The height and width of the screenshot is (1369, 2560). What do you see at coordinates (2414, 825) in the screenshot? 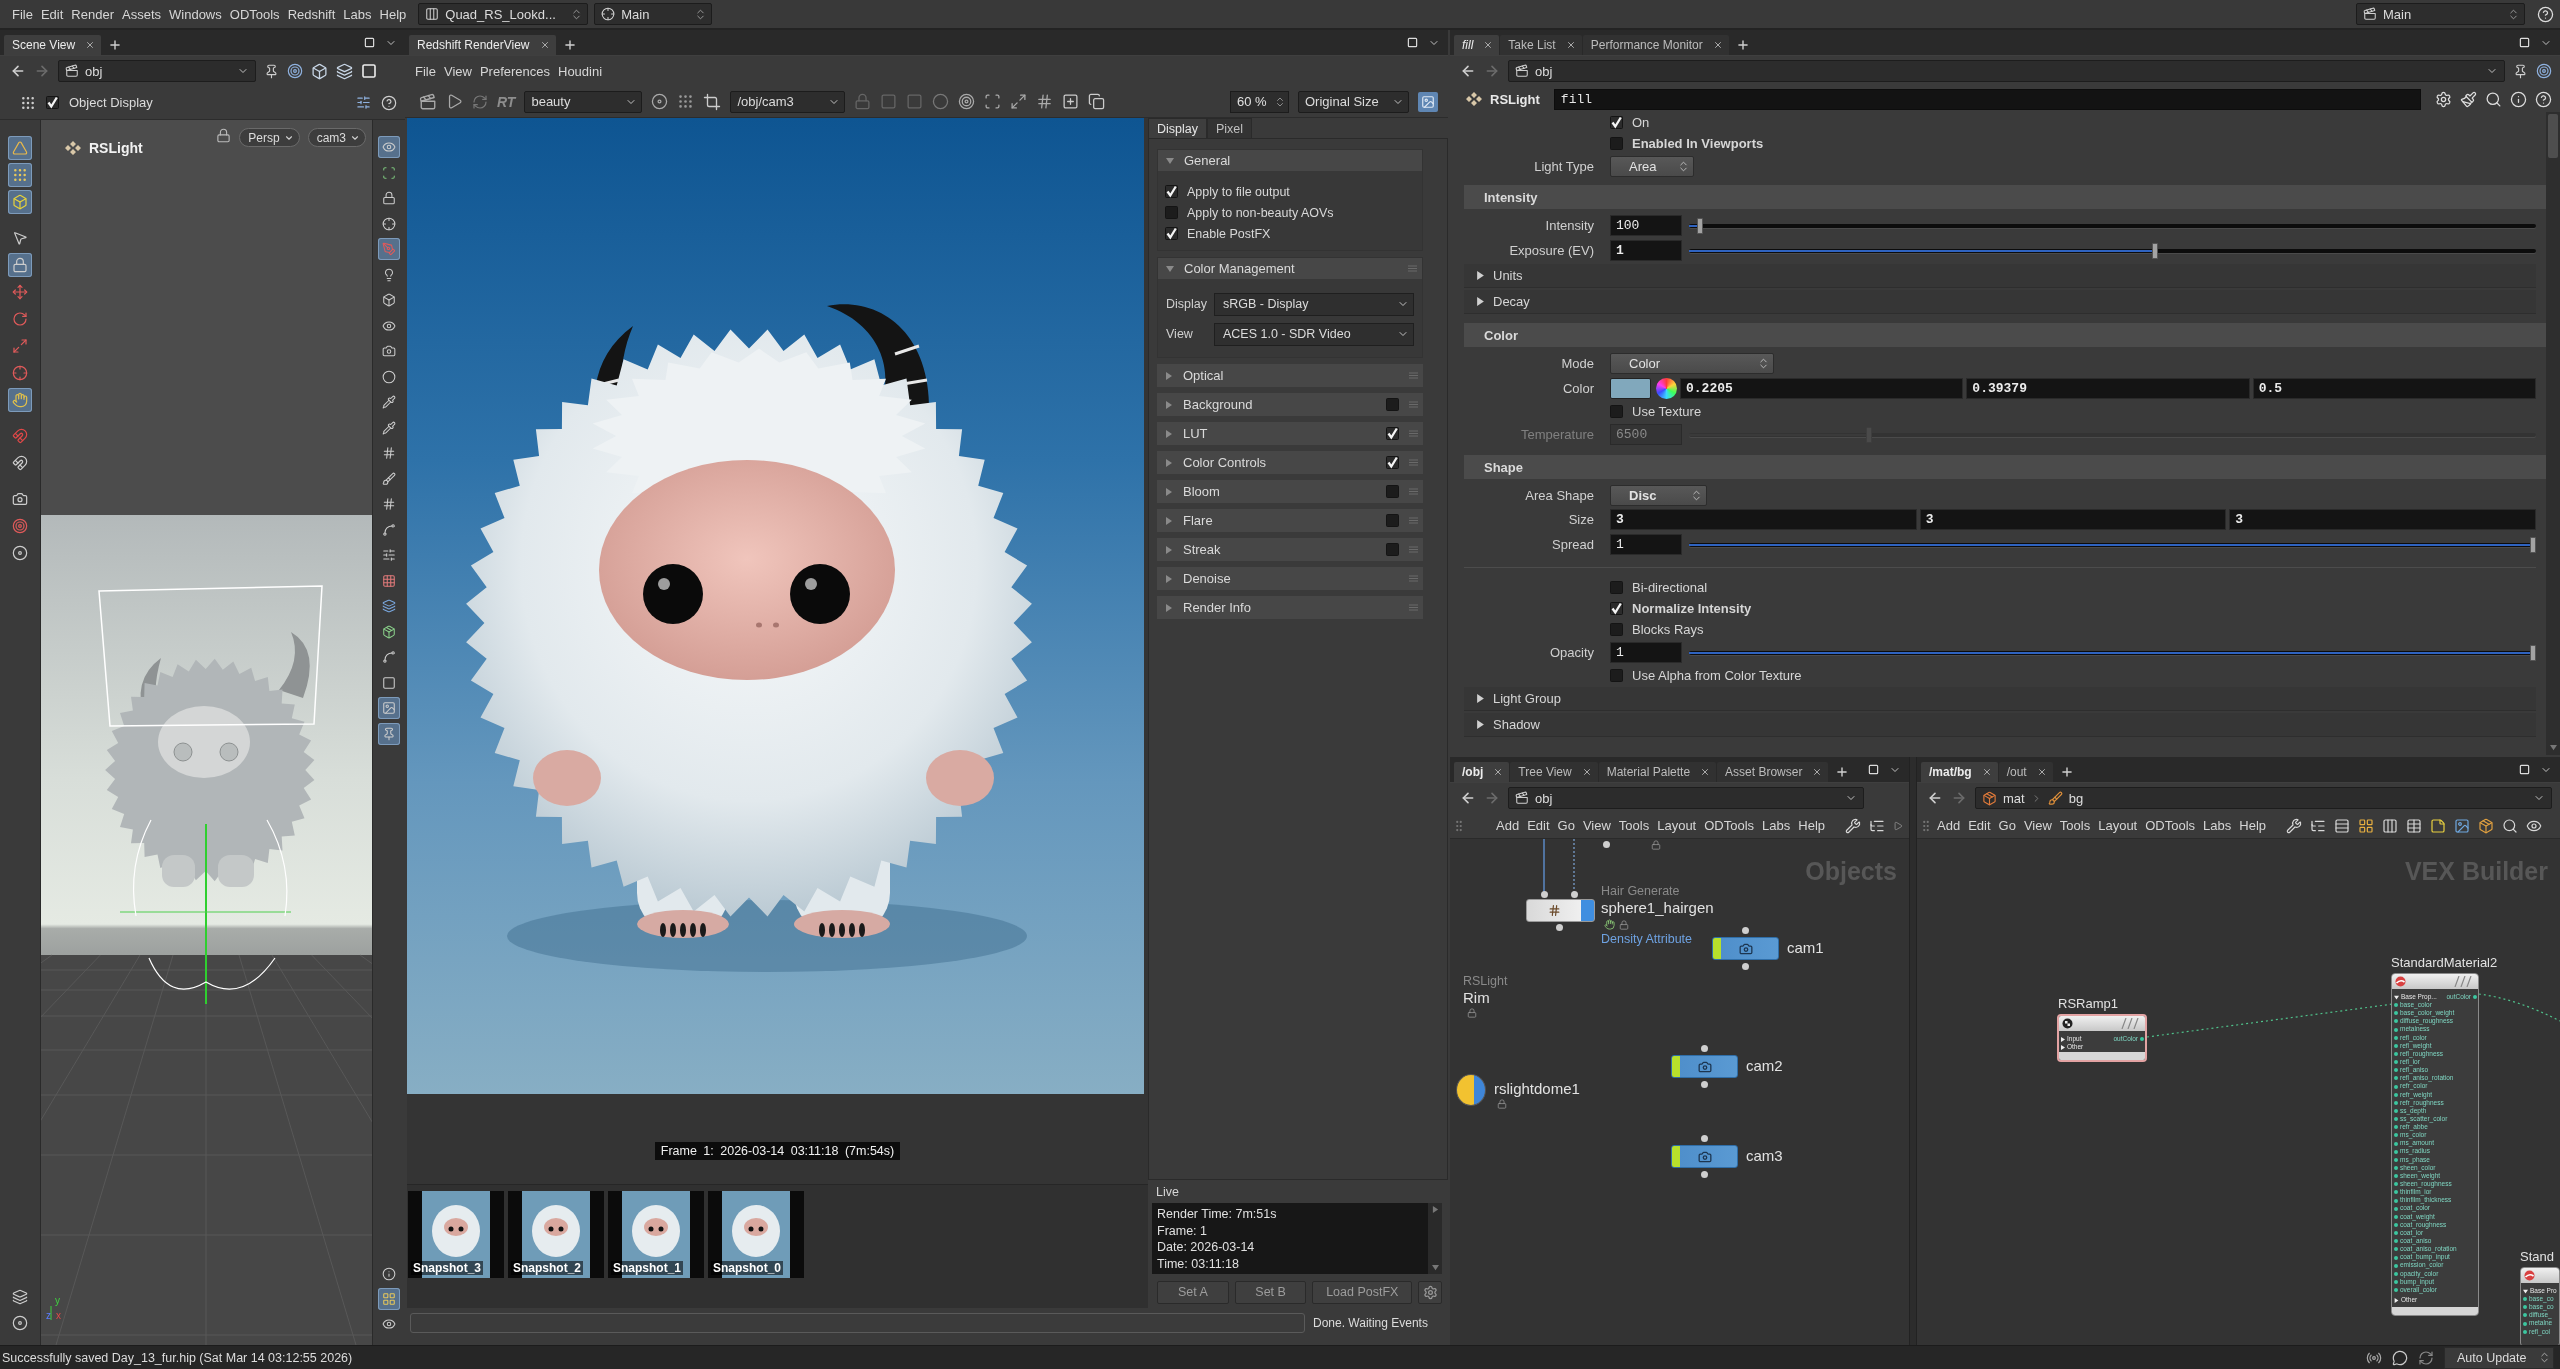
I see `table-icon` at bounding box center [2414, 825].